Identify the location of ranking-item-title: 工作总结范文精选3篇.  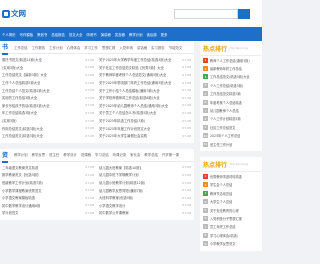
(225, 93).